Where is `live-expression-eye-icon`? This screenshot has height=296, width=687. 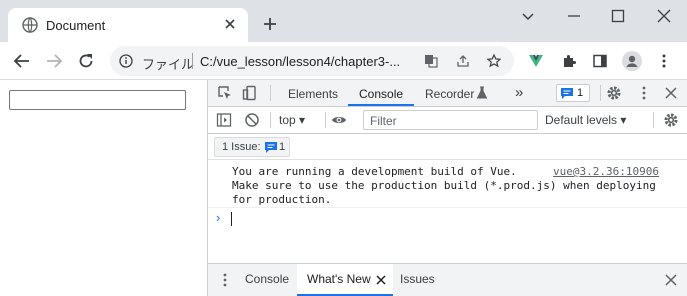
live-expression-eye-icon is located at coordinates (339, 120).